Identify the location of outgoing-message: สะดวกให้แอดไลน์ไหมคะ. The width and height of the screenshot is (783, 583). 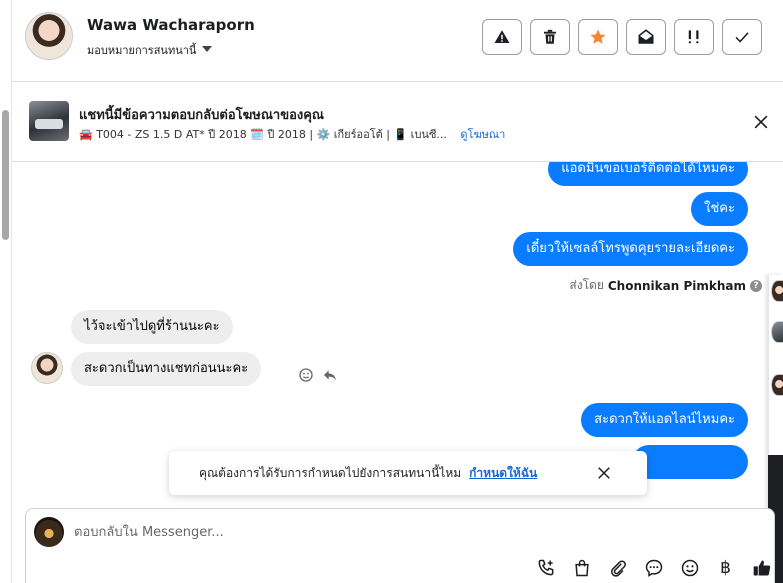
(664, 420).